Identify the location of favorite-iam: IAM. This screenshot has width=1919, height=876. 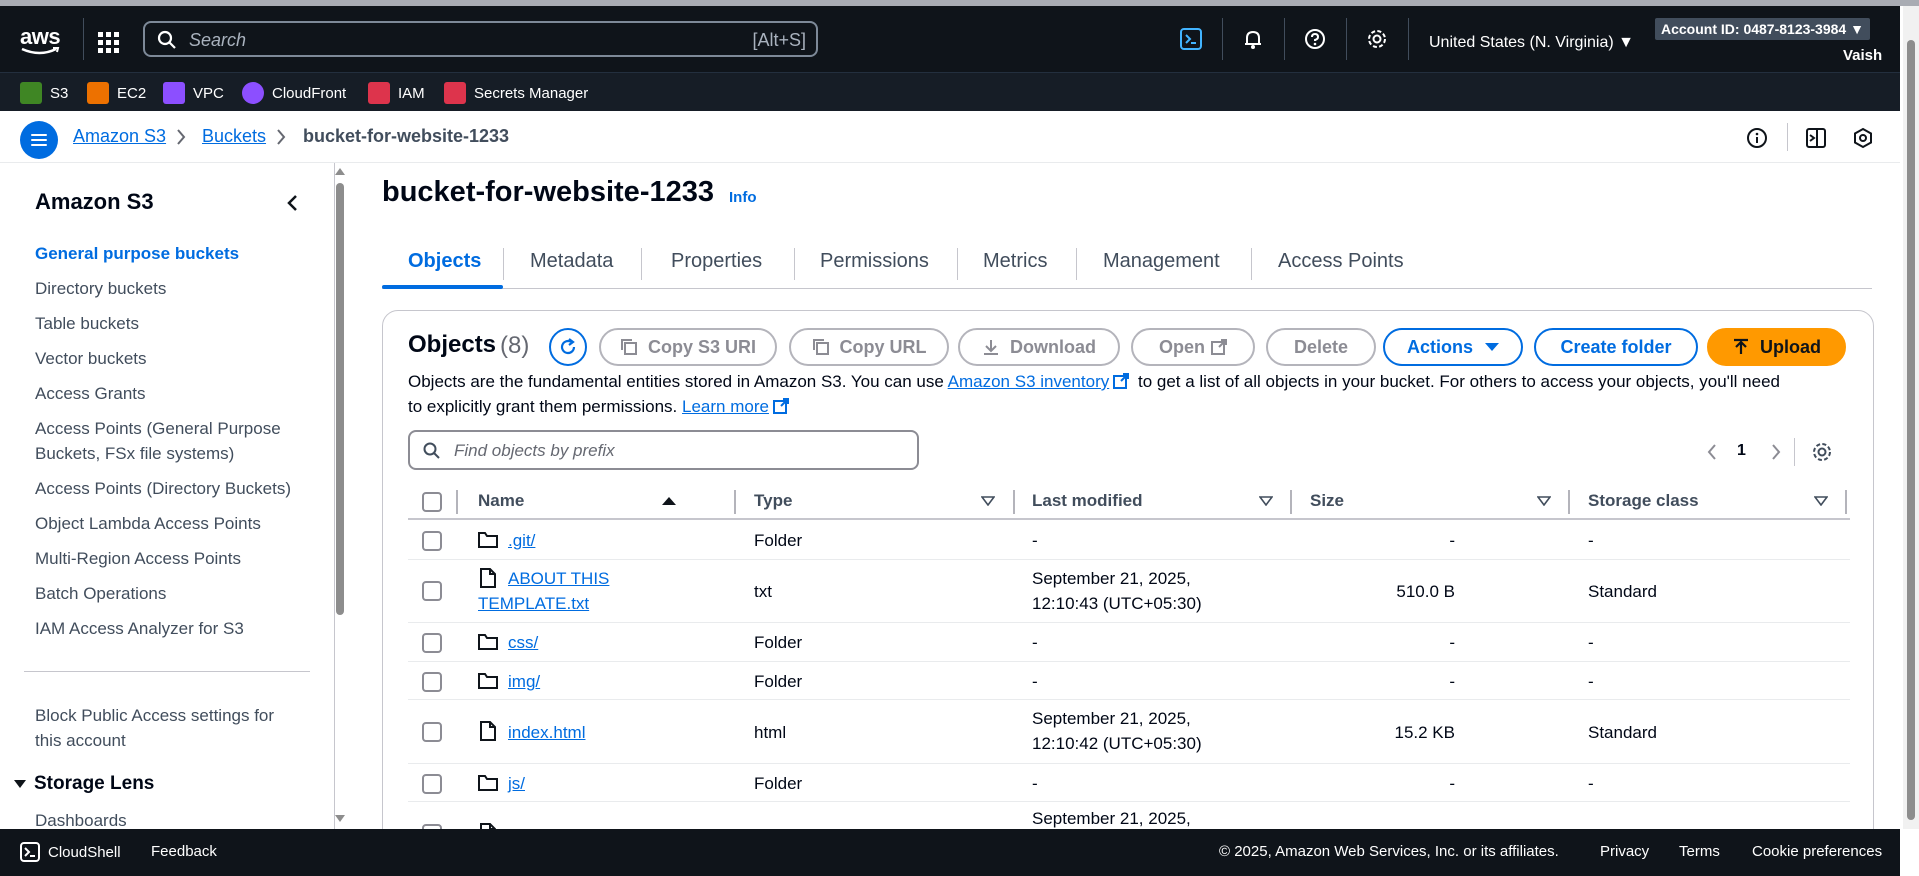
(396, 93).